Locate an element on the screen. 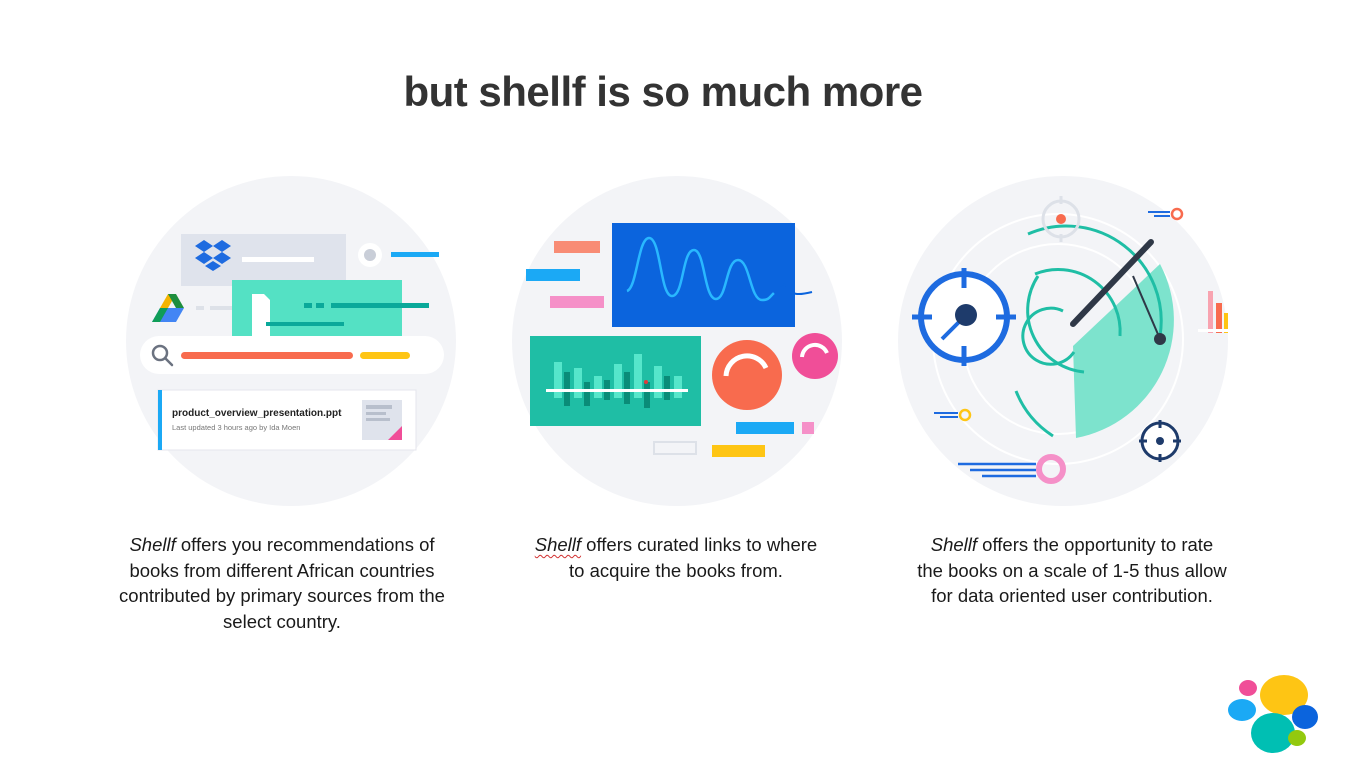 The width and height of the screenshot is (1356, 763). document-thumbnail-icon is located at coordinates (382, 420).